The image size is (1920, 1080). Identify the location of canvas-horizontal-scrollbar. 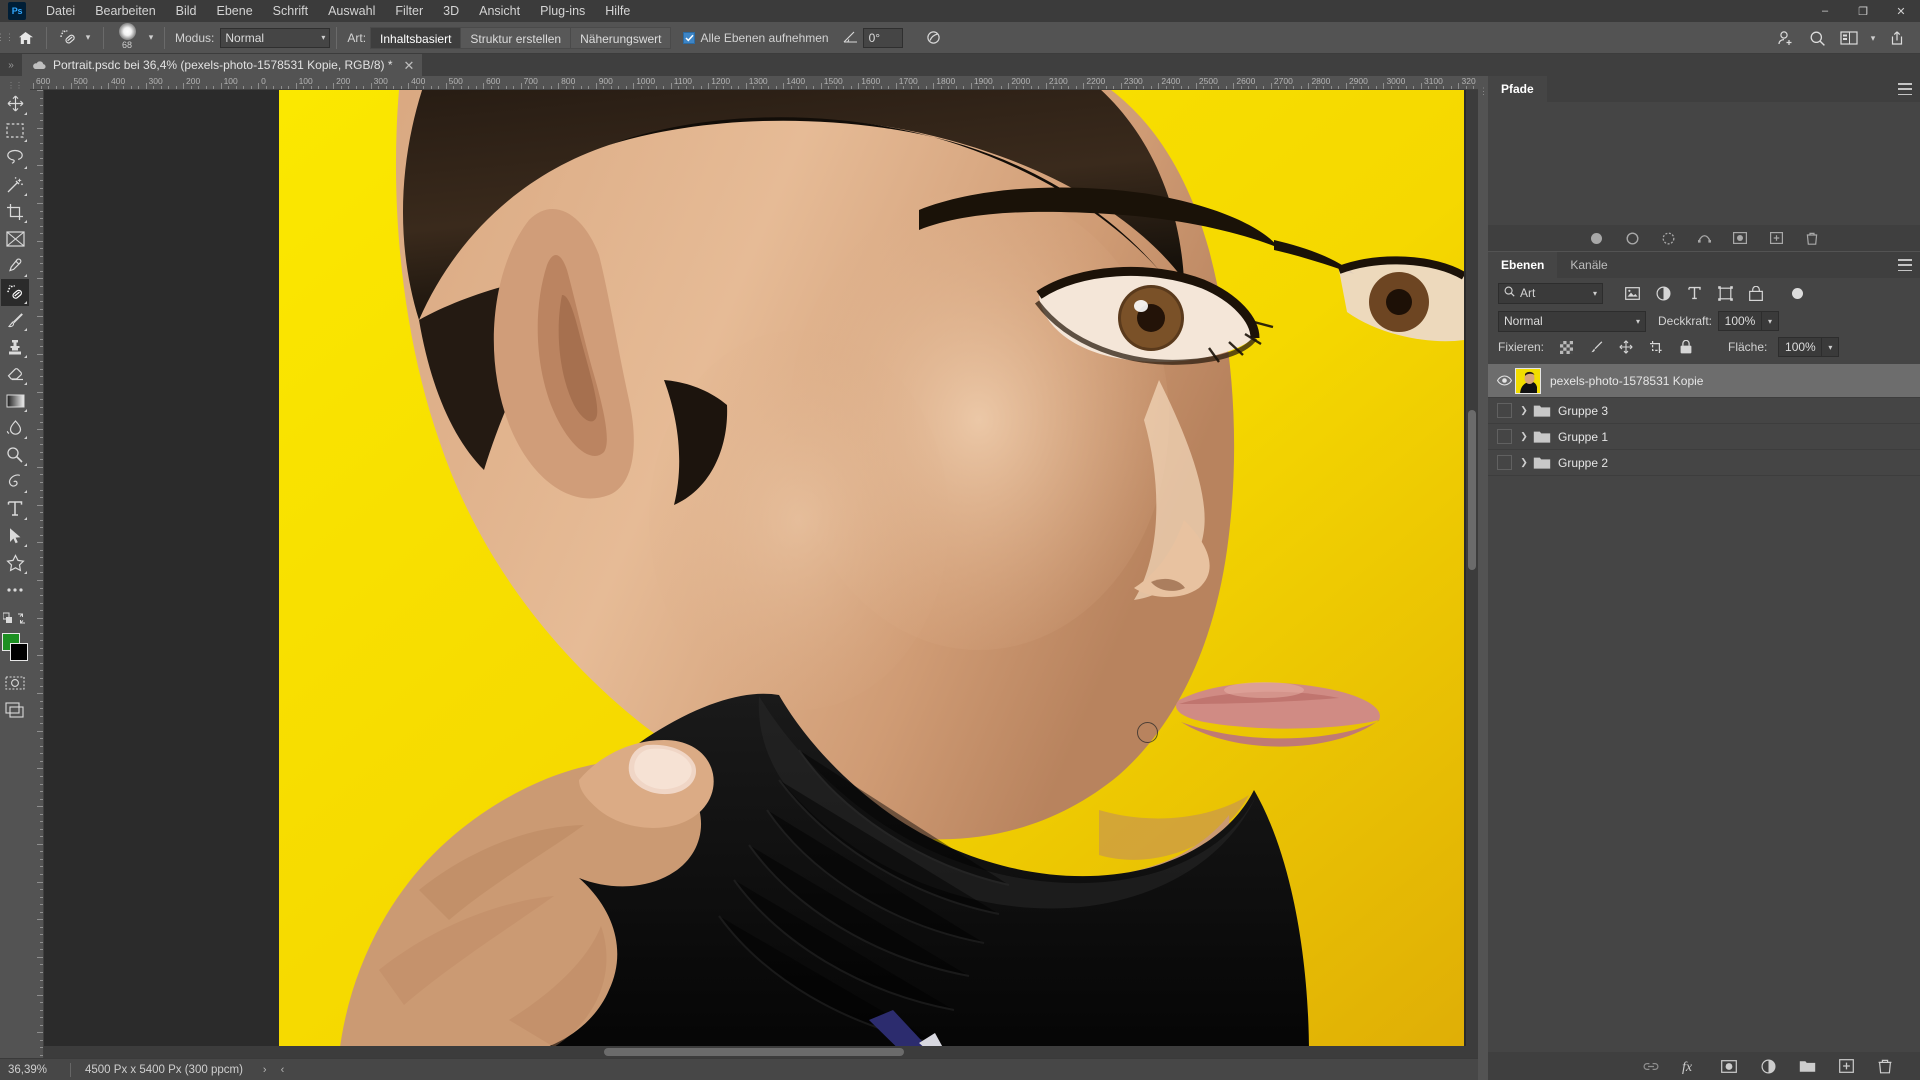
(761, 1052).